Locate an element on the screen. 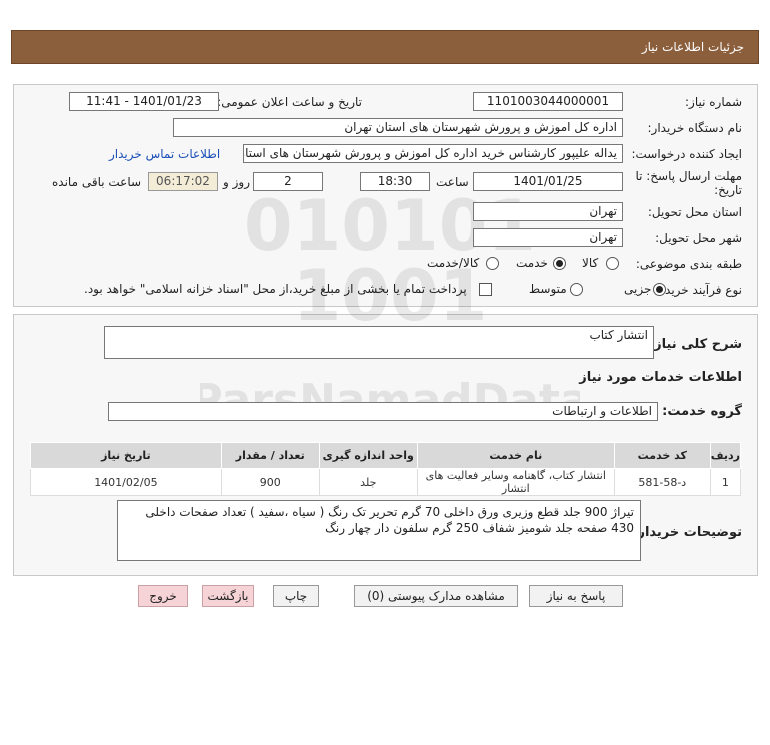 The image size is (770, 745). service-group-label: گروه خدمت: is located at coordinates (702, 411).